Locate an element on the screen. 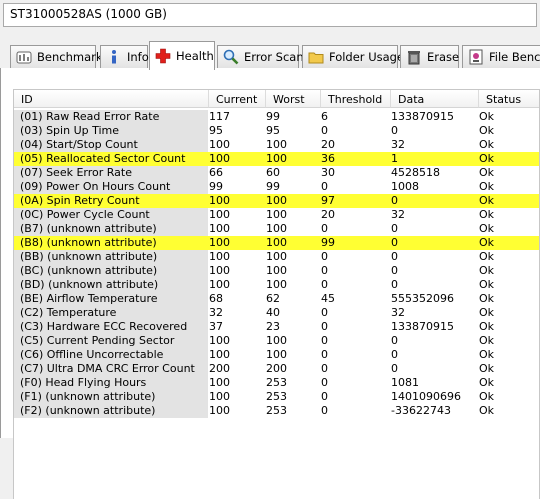  tab-file-bench: File Bench is located at coordinates (501, 56).